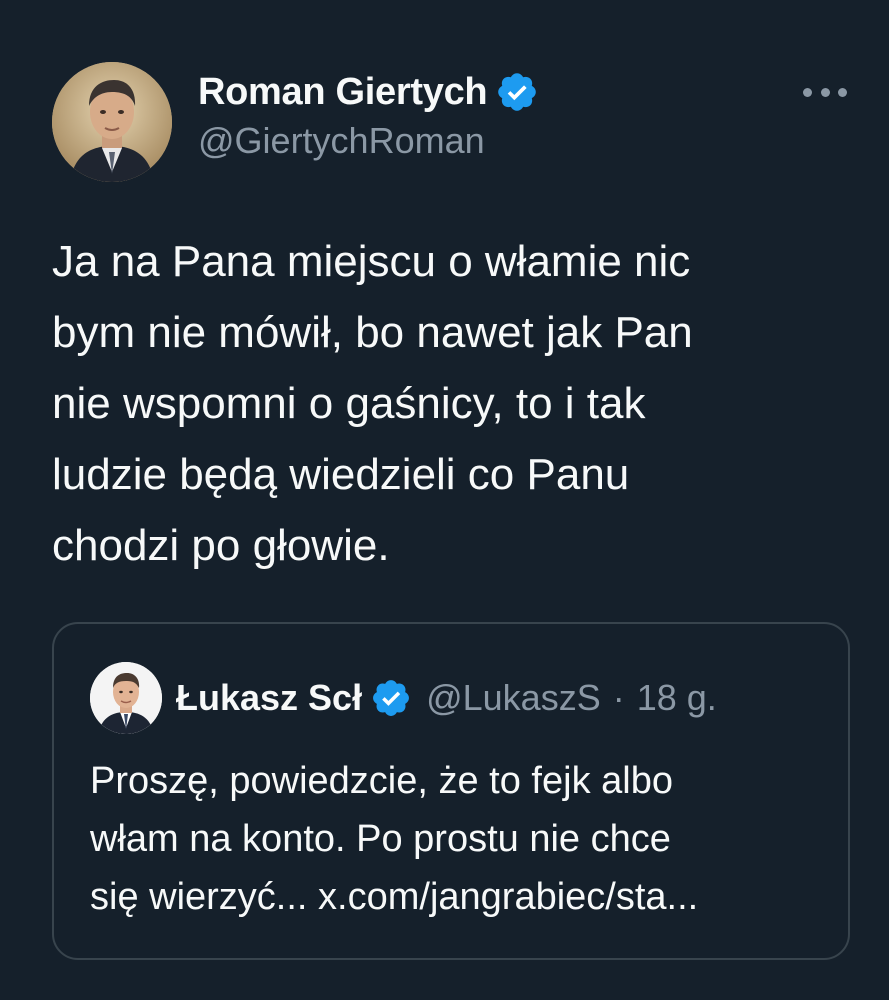 This screenshot has height=1000, width=889. What do you see at coordinates (343, 92) in the screenshot?
I see `author-display-name: Roman Giertych` at bounding box center [343, 92].